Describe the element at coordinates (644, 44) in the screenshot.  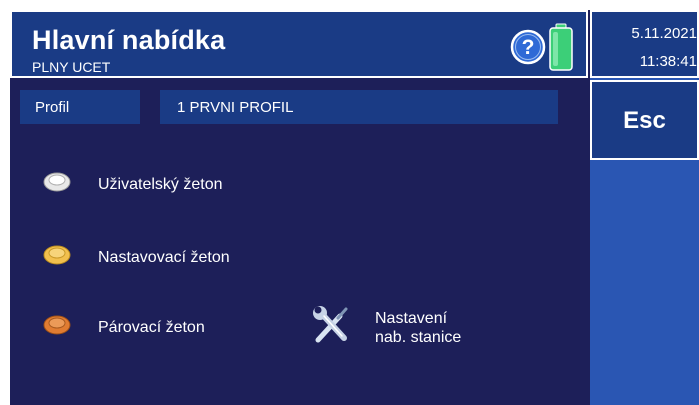
I see `datetime-display: 5.11.2021 11:38:41` at that location.